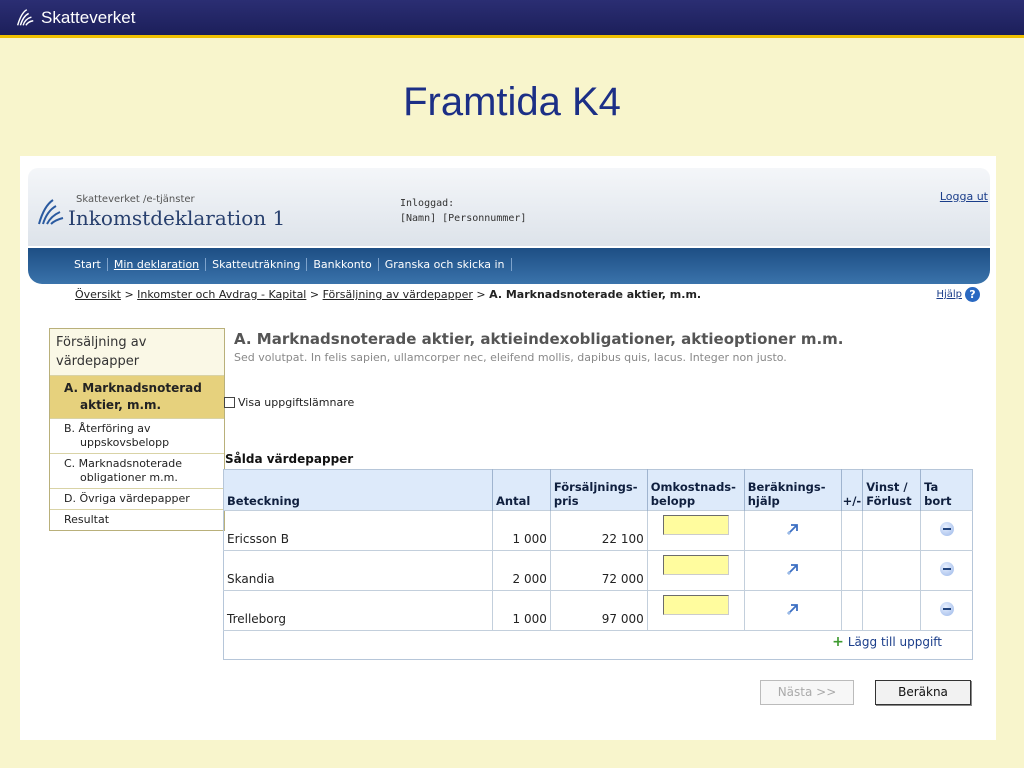 This screenshot has height=768, width=1024. I want to click on col-header-pris: Försäljnings- pris, so click(599, 490).